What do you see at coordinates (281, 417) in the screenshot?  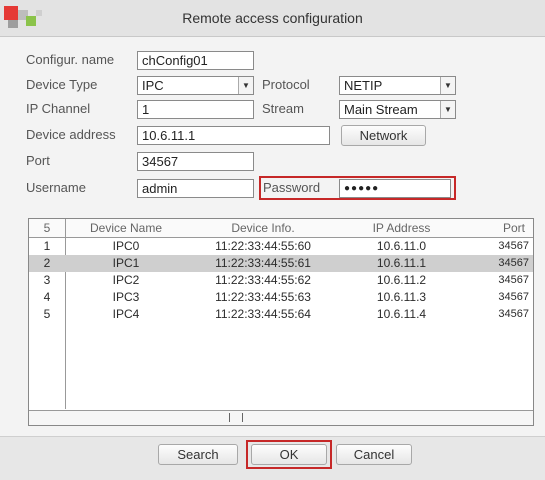 I see `horizontal-scrollbar` at bounding box center [281, 417].